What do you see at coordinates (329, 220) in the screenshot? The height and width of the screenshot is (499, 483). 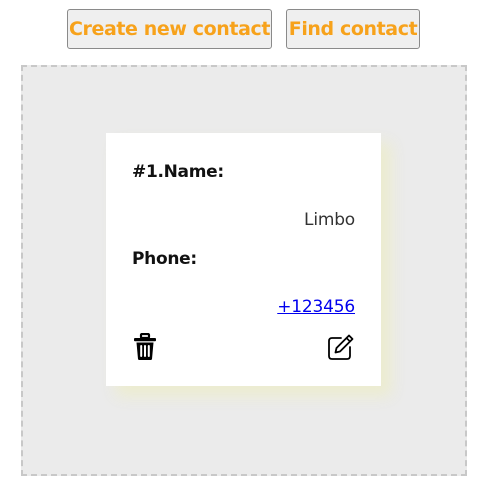 I see `name-value: Limbo` at bounding box center [329, 220].